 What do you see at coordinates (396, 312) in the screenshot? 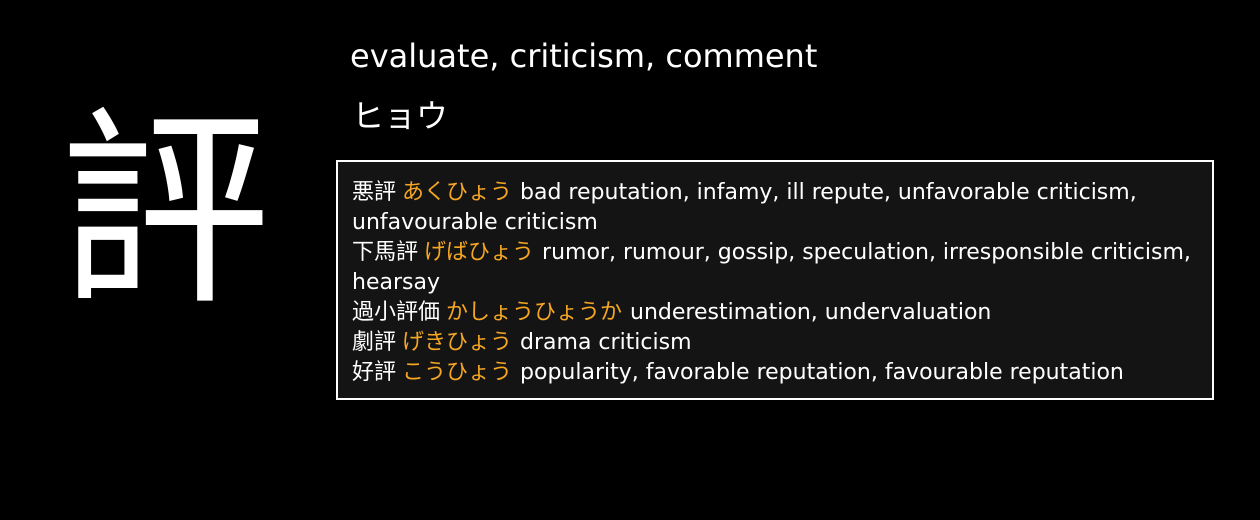
I see `vocab-word: 過小評価` at bounding box center [396, 312].